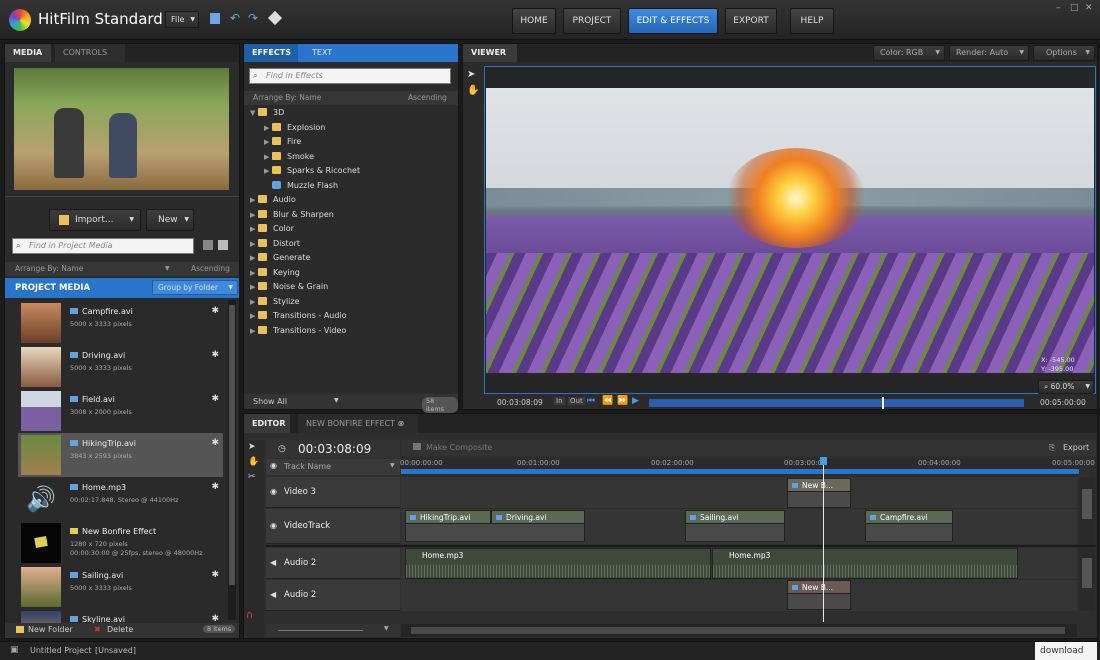  I want to click on render-mode-dropdown: Render: Auto ▼, so click(989, 53).